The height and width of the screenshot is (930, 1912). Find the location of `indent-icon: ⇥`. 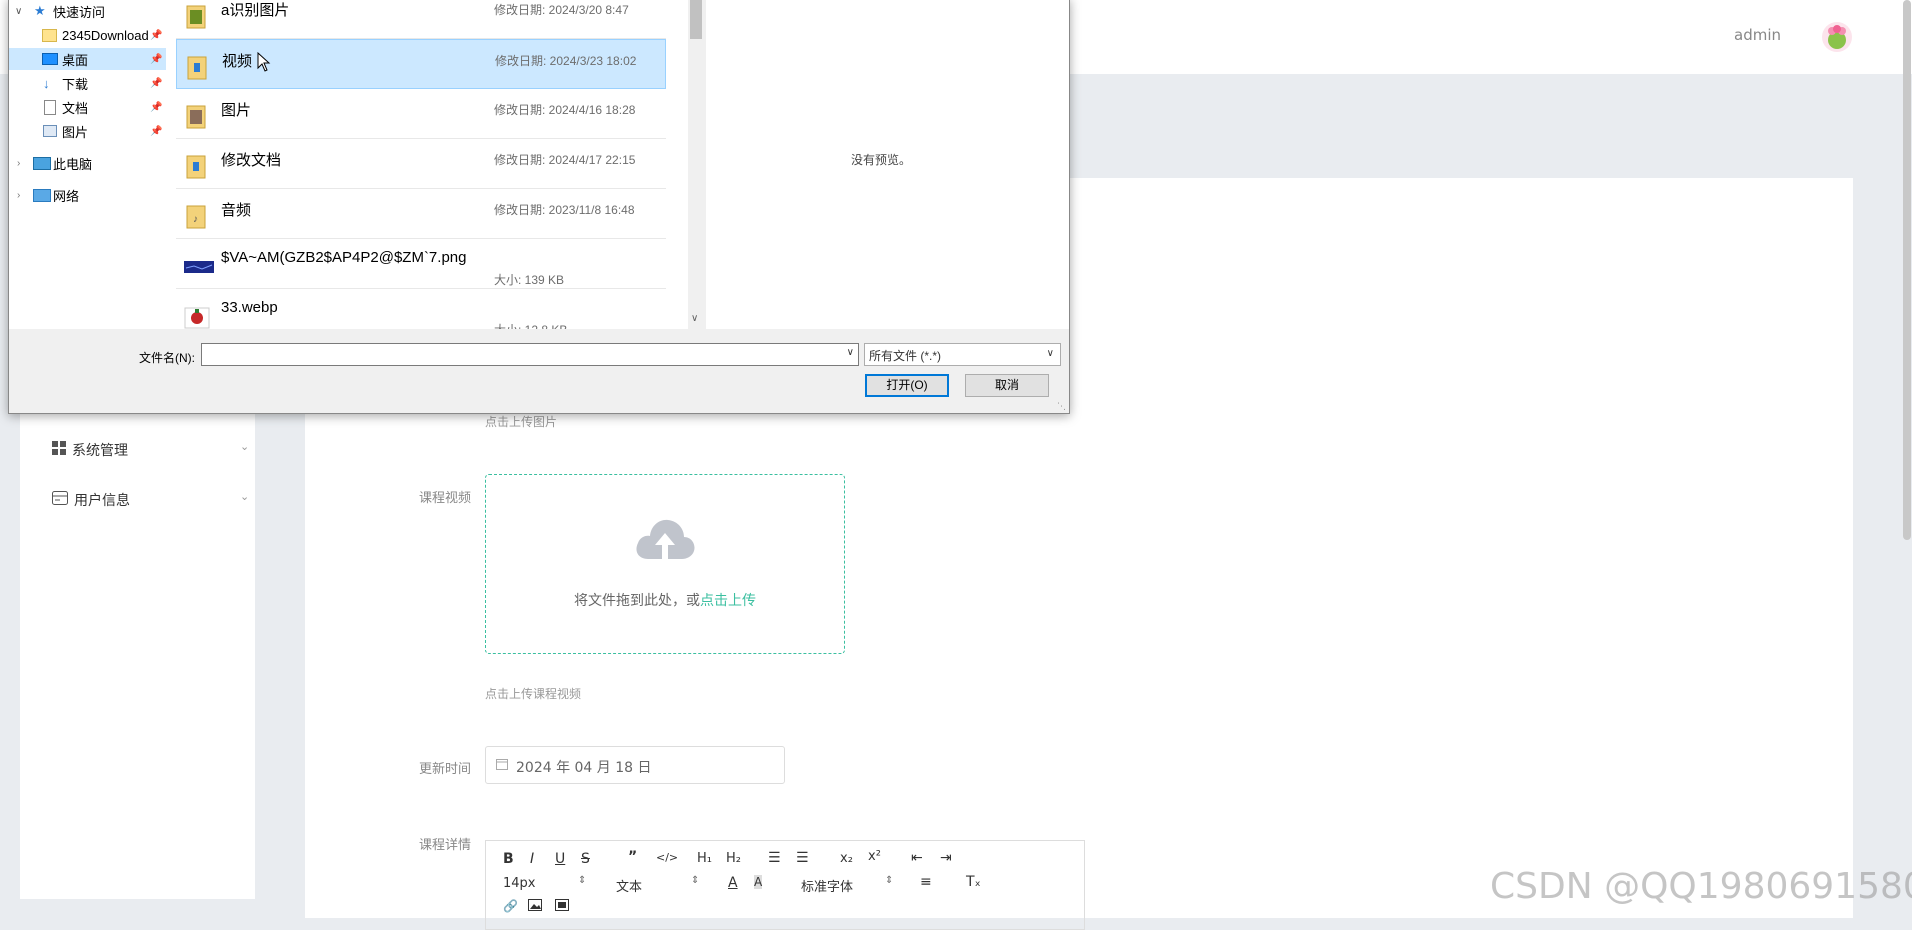

indent-icon: ⇥ is located at coordinates (946, 858).